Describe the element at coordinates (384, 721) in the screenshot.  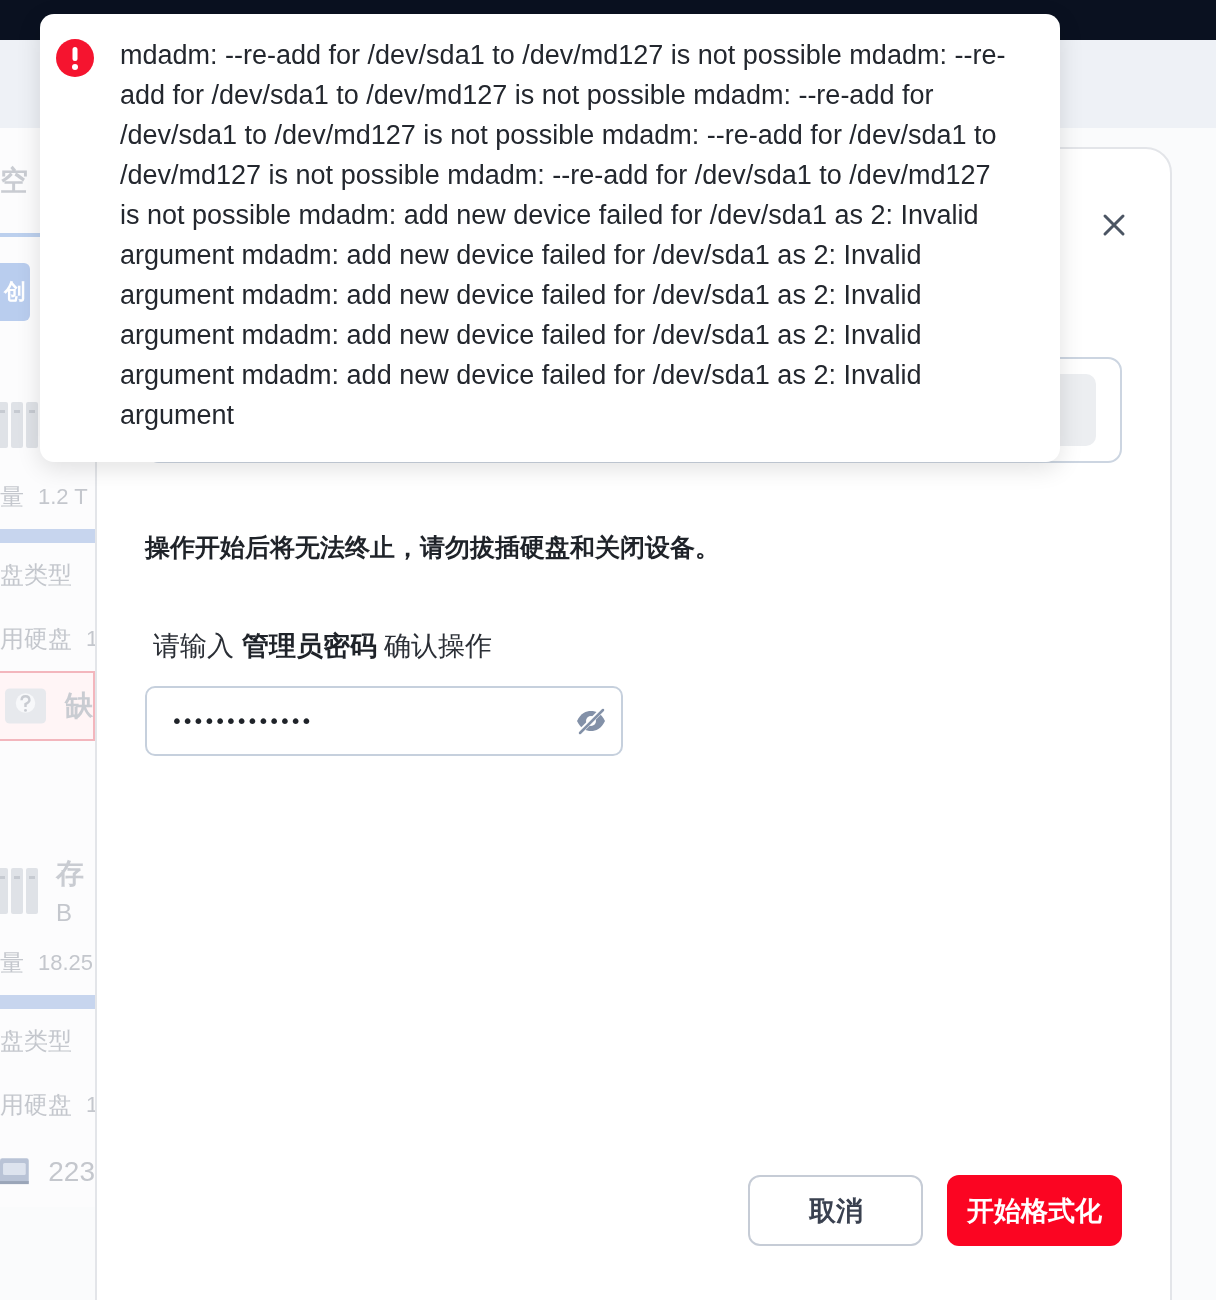
I see `password-field: •••••••••••••` at that location.